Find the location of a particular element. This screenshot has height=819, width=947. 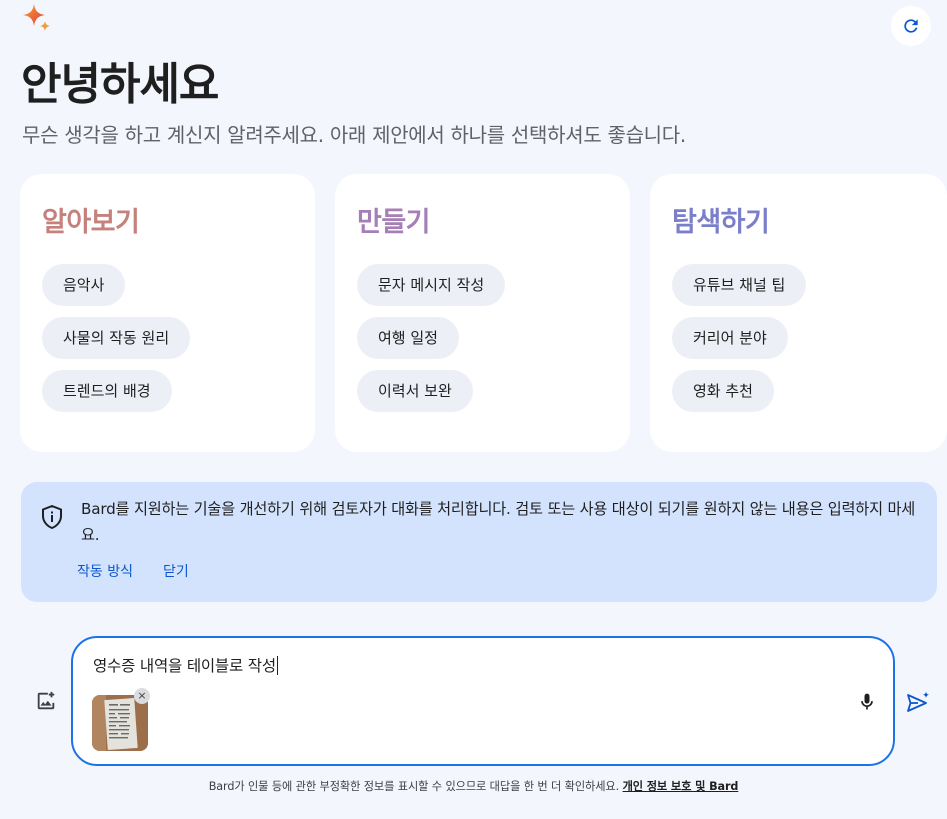

suggestion-card-create: 만들기 문자 메시지 작성 여행 일정 이력서 보완 is located at coordinates (482, 313).